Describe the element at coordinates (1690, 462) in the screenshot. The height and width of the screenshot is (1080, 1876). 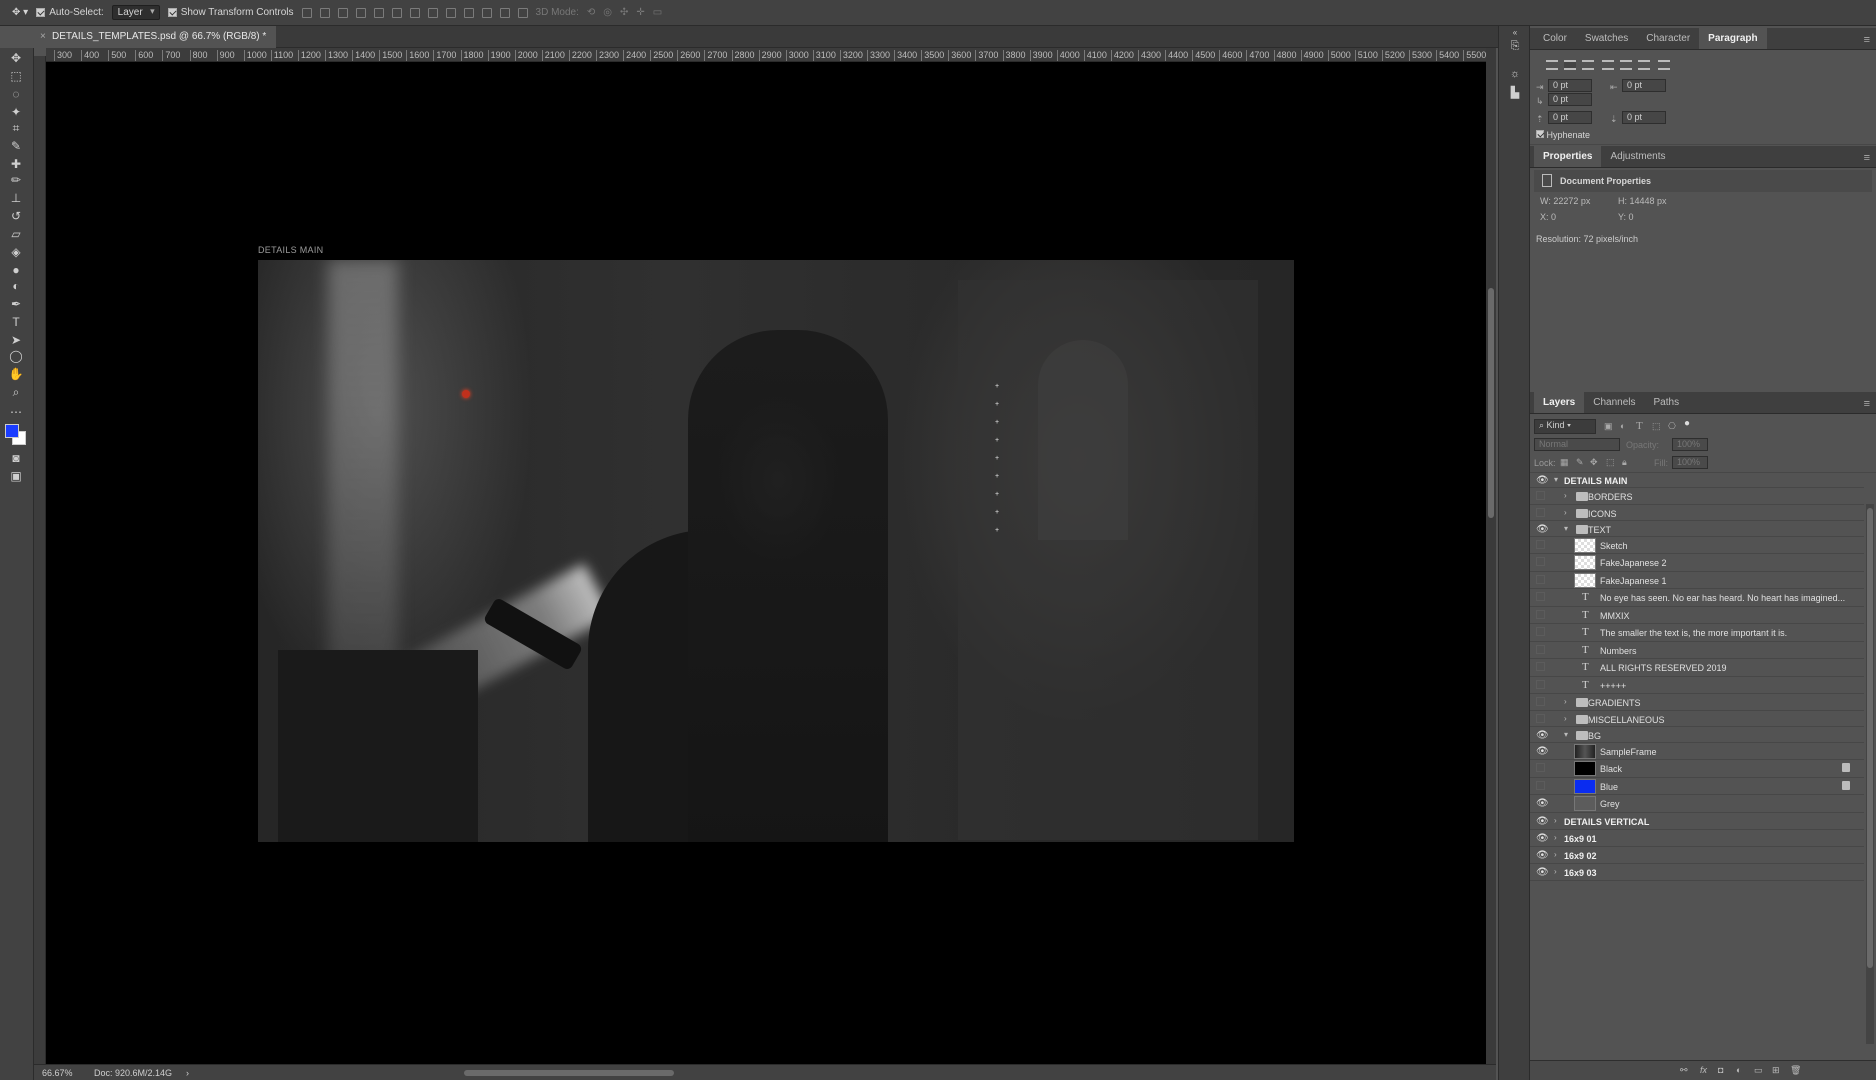
I see `fill-input: 100%` at that location.